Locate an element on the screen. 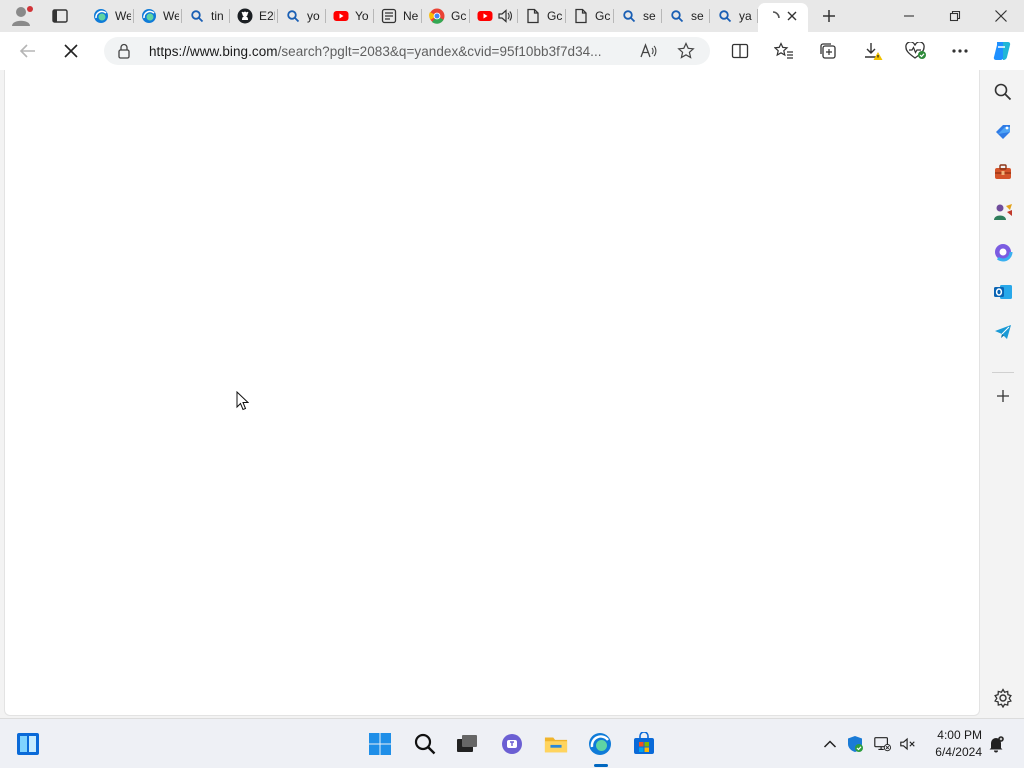 The width and height of the screenshot is (1024, 768). sidebar-search-icon is located at coordinates (1003, 92).